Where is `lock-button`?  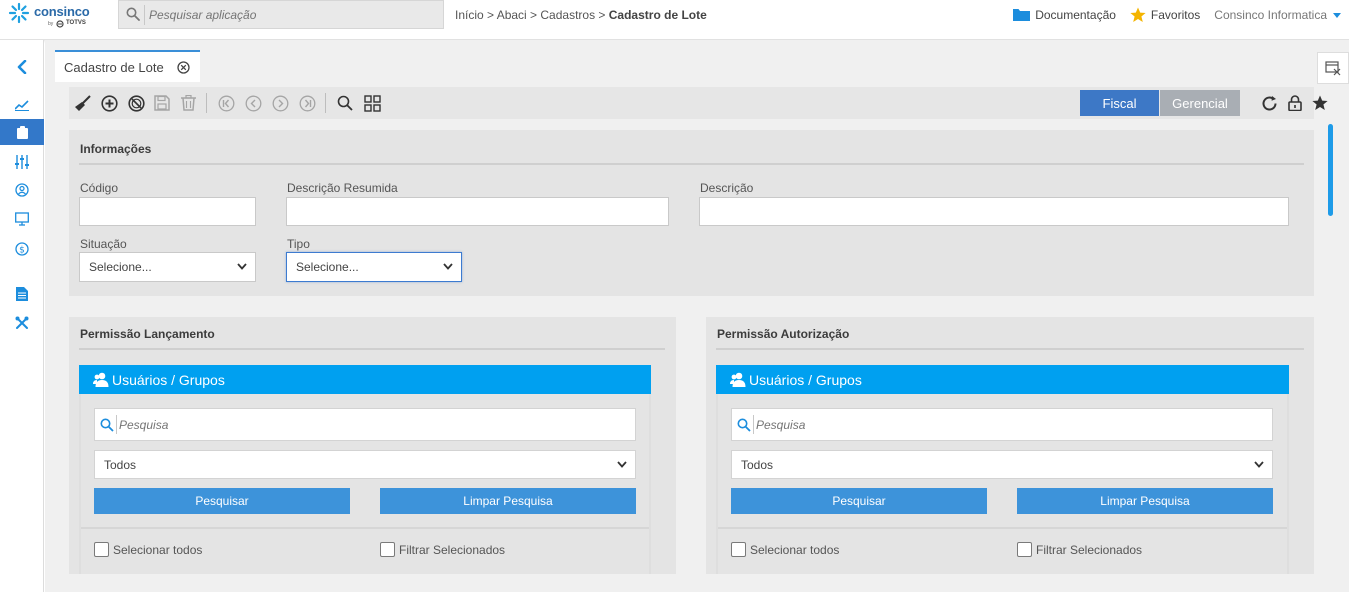 lock-button is located at coordinates (1295, 103).